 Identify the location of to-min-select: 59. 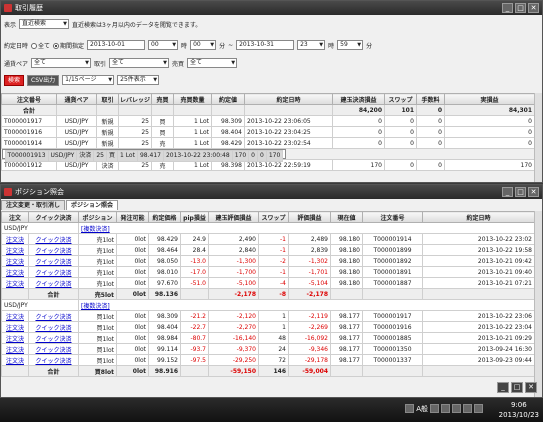
(350, 45).